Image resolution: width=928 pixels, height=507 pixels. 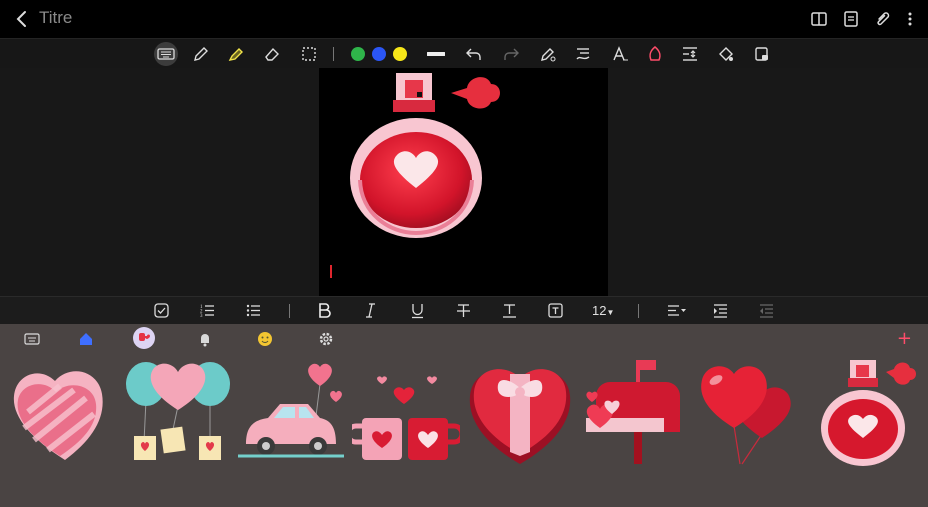 I want to click on svg-text: 3, so click(x=201, y=316).